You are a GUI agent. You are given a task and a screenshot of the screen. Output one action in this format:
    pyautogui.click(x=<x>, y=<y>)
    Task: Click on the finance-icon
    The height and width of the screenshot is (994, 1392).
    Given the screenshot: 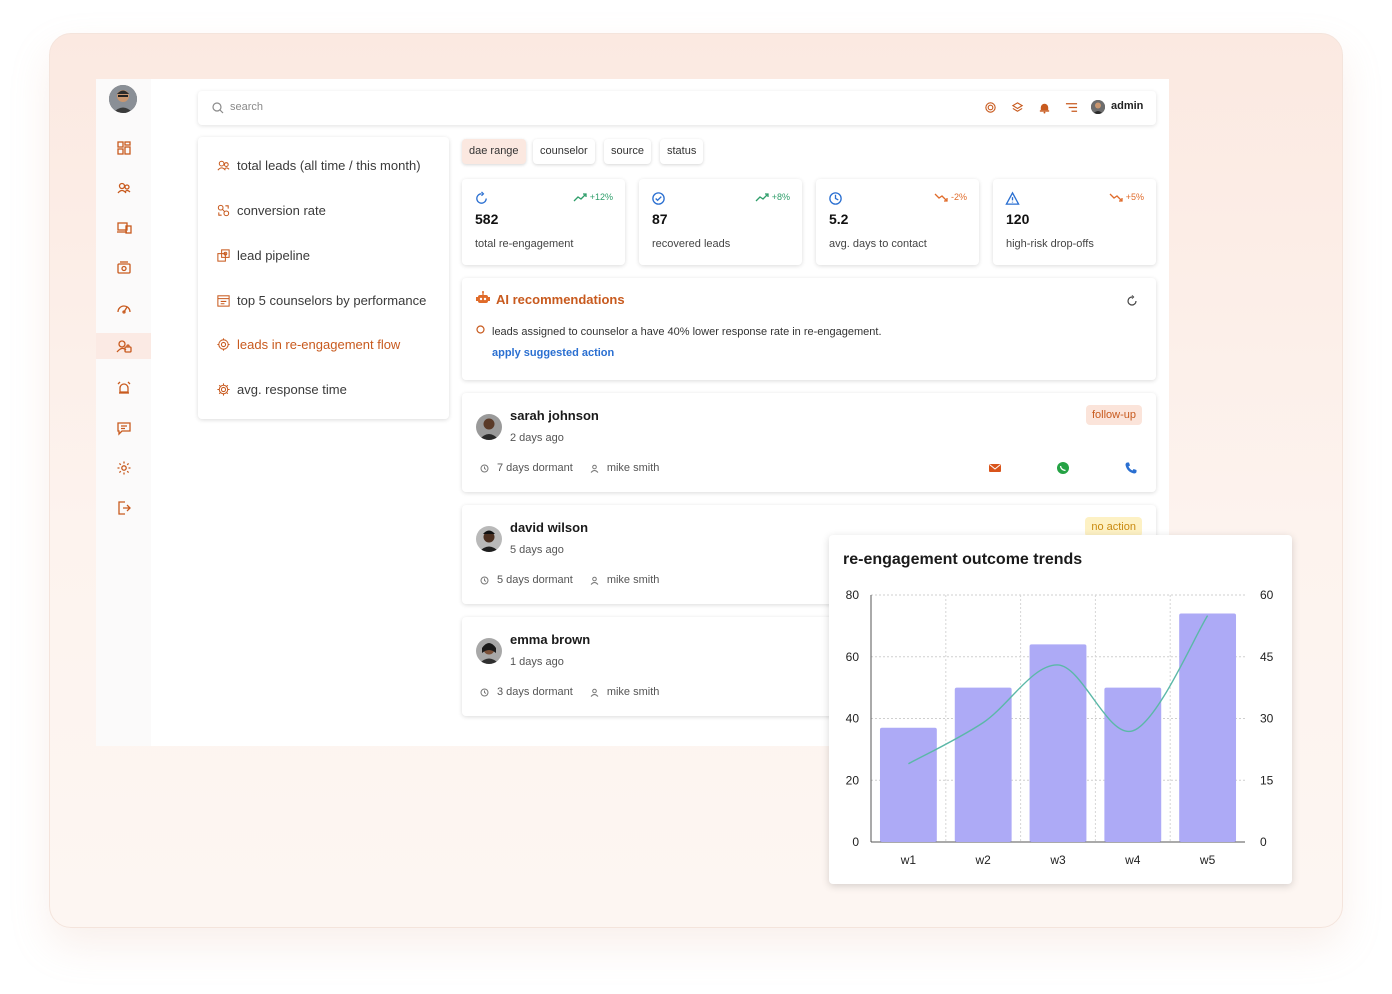 What is the action you would take?
    pyautogui.click(x=123, y=268)
    